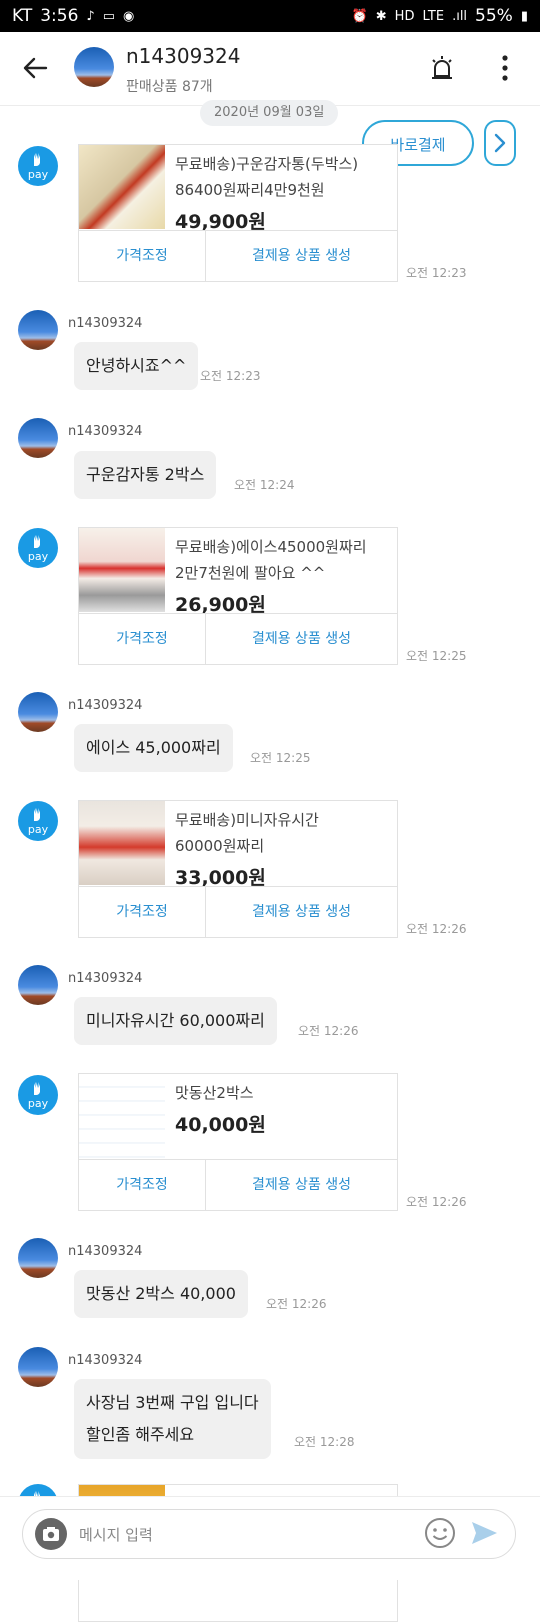 Image resolution: width=540 pixels, height=1622 pixels. I want to click on seller-name: n14309324, so click(183, 56).